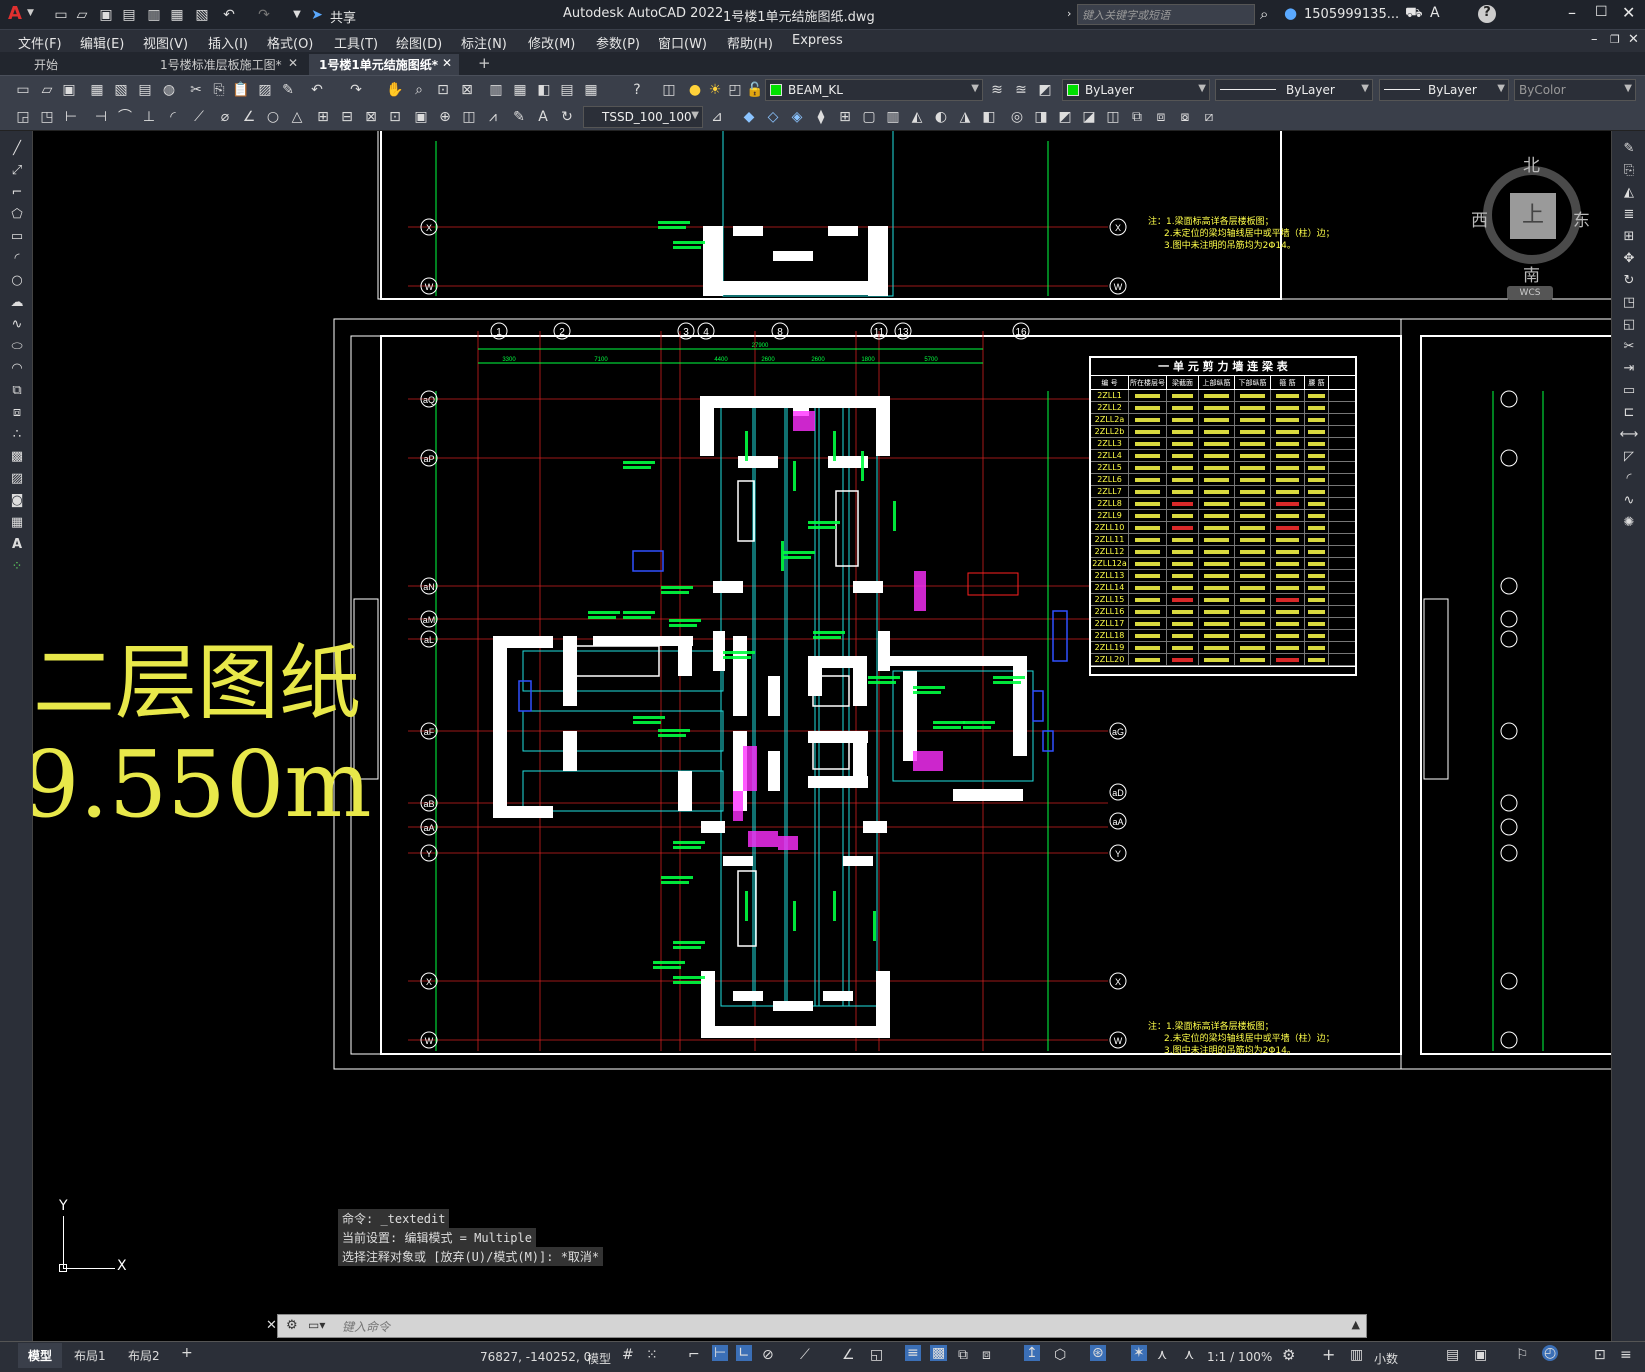 The height and width of the screenshot is (1372, 1645). Describe the element at coordinates (1328, 1354) in the screenshot. I see `annotation-monitor-icon: +` at that location.